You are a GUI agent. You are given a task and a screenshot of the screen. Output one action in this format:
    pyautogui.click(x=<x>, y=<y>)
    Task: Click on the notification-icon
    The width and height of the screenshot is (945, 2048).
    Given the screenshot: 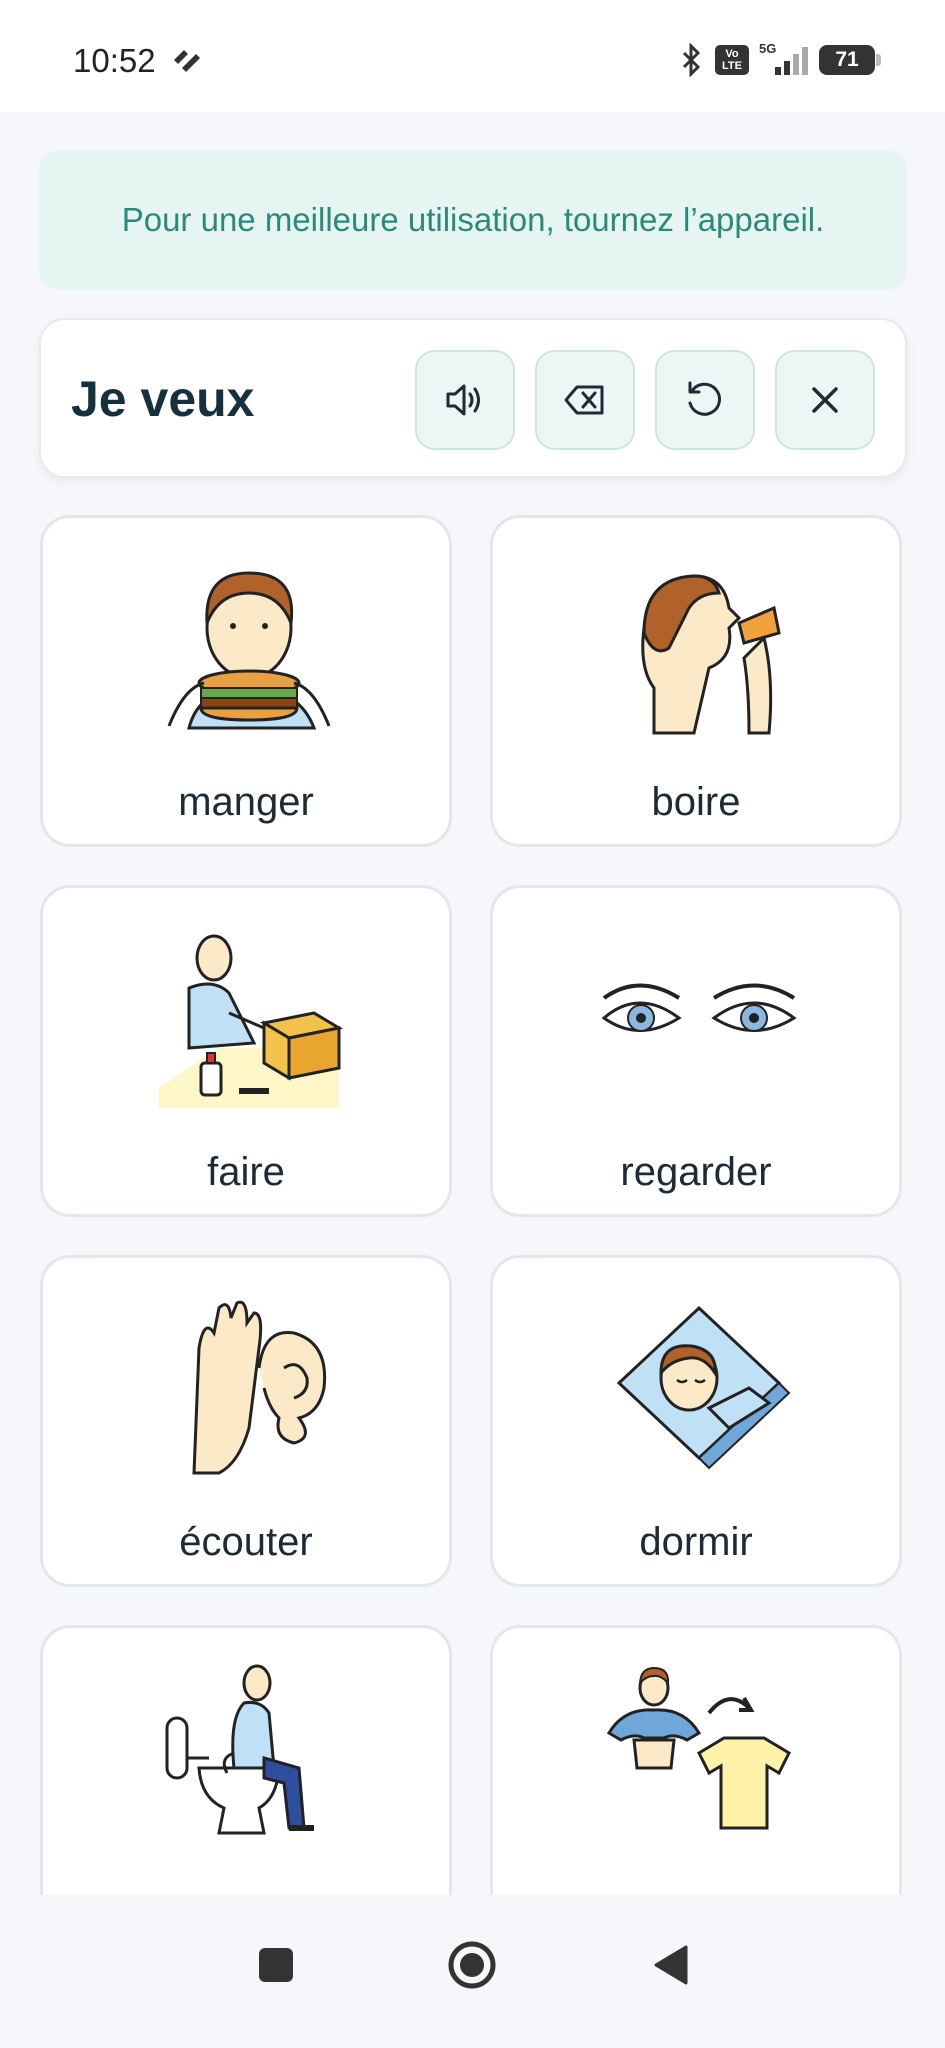 What is the action you would take?
    pyautogui.click(x=187, y=61)
    